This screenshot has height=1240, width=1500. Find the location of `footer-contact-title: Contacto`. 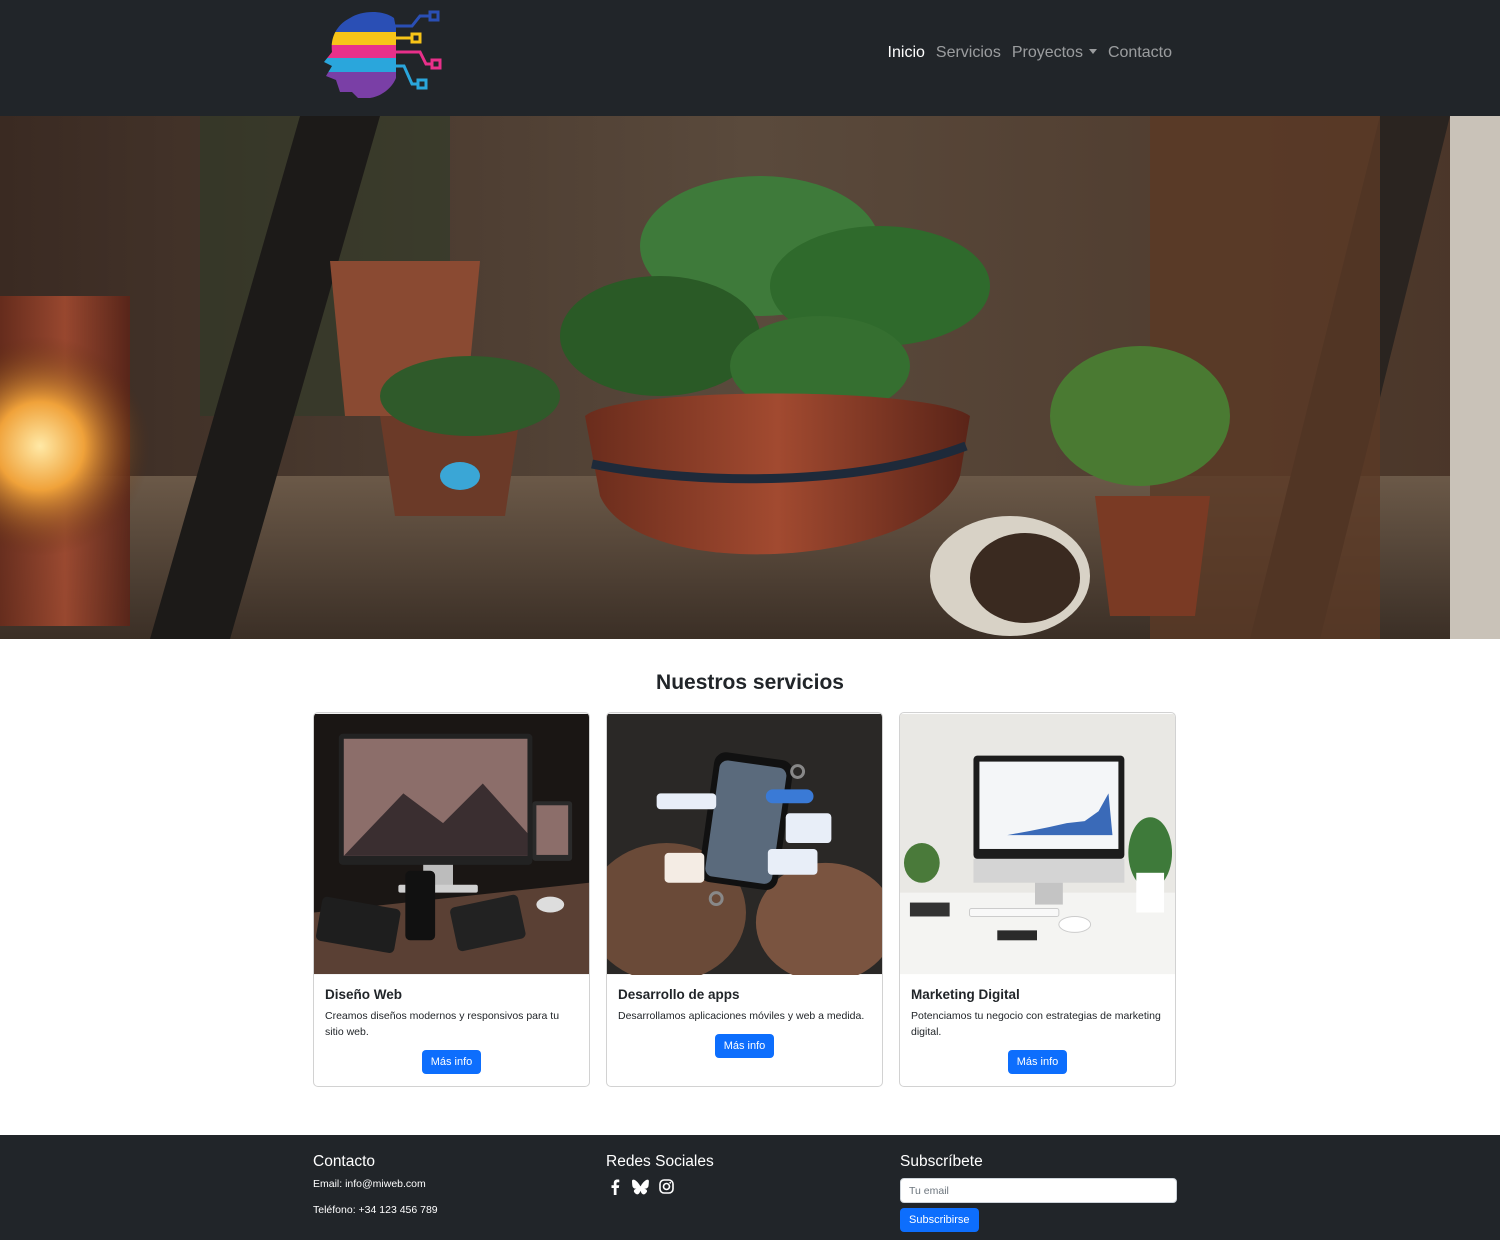

footer-contact-title: Contacto is located at coordinates (344, 1161).